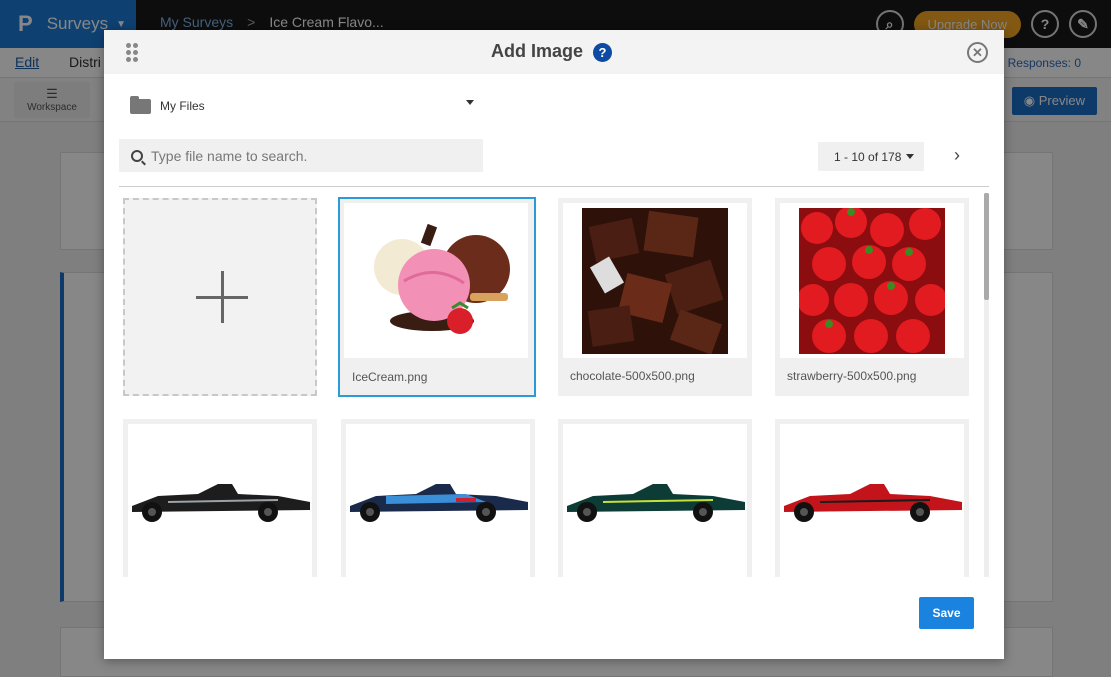  What do you see at coordinates (182, 106) in the screenshot?
I see `folder-select-value: My Files` at bounding box center [182, 106].